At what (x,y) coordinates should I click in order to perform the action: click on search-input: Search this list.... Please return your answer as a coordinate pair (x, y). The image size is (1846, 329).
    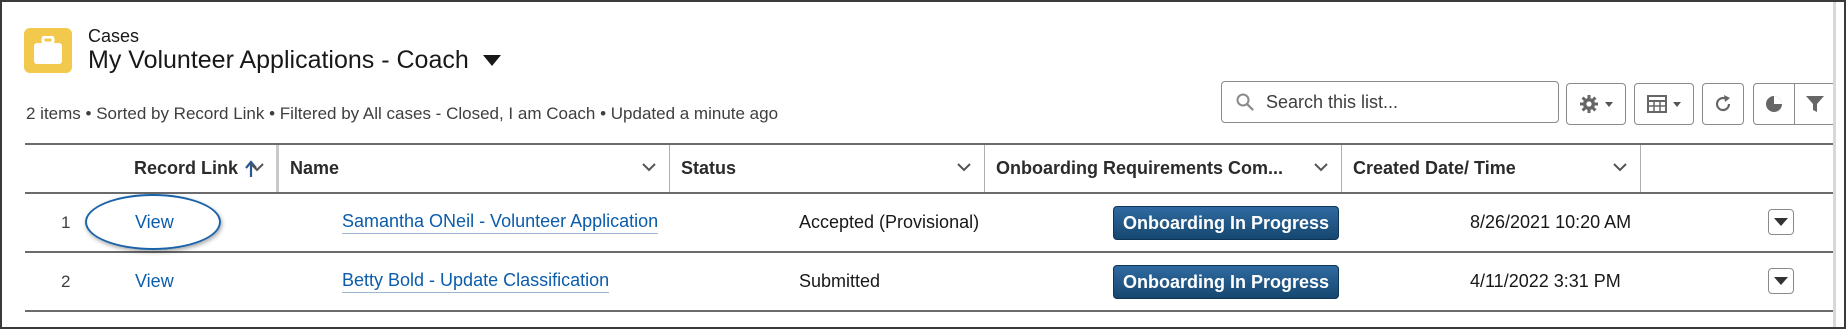
    Looking at the image, I should click on (1390, 102).